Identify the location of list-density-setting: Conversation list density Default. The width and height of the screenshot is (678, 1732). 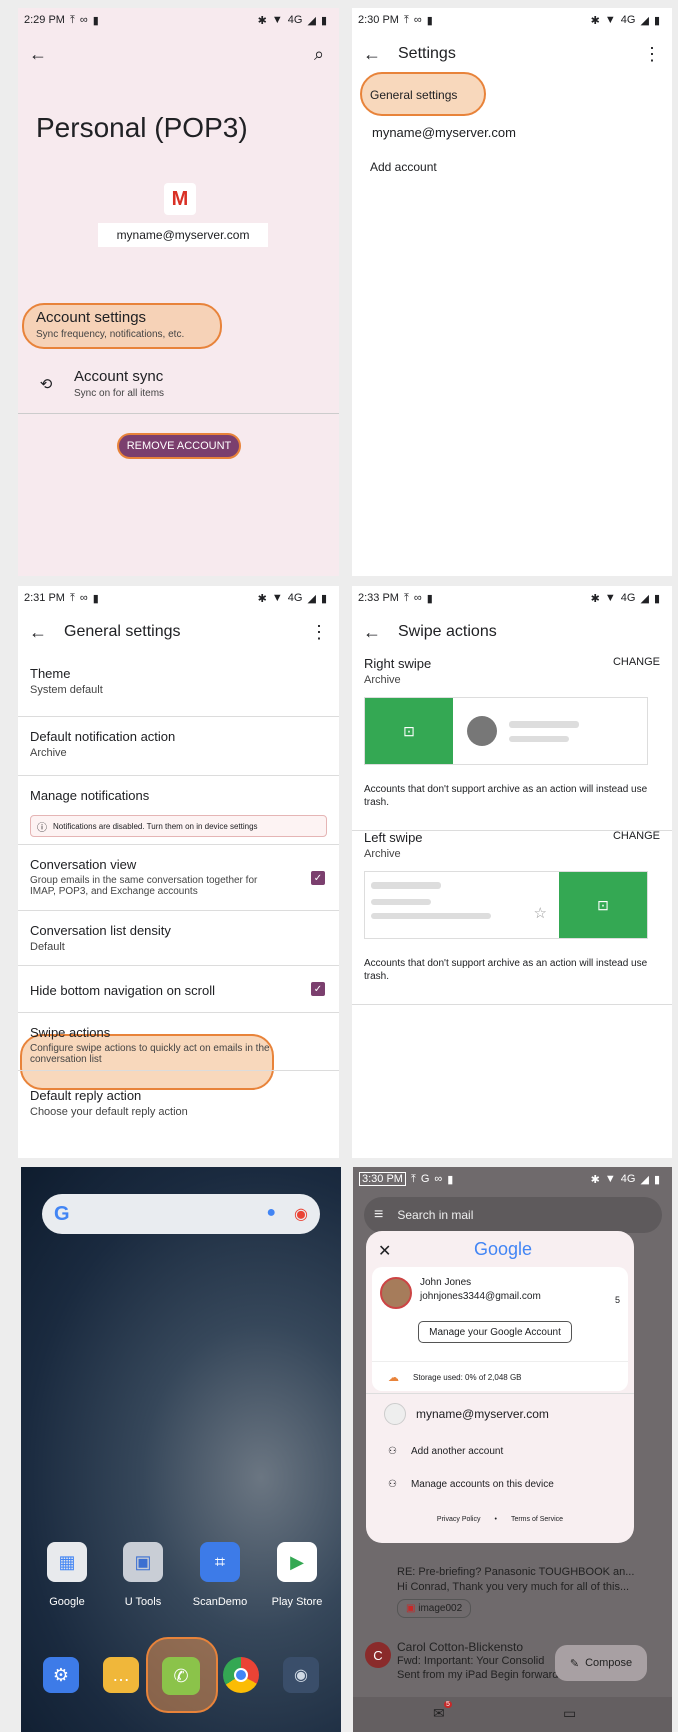
(178, 938).